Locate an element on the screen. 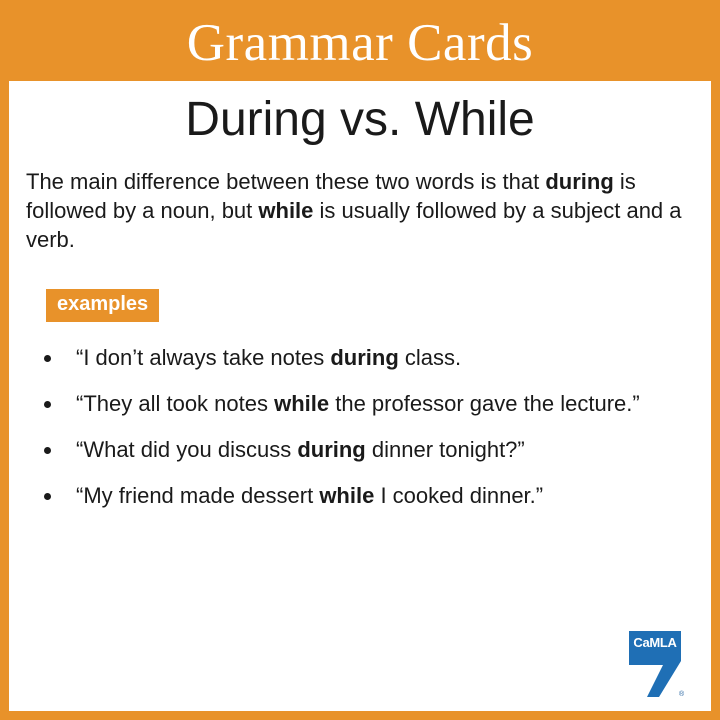 The height and width of the screenshot is (720, 720). header-title: Grammar Cards is located at coordinates (360, 42).